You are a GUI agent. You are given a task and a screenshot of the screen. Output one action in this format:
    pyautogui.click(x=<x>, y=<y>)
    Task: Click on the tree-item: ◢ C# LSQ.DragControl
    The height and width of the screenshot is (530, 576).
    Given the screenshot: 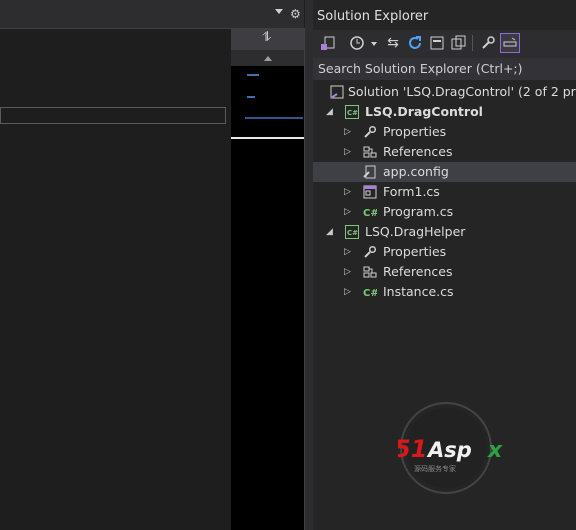 What is the action you would take?
    pyautogui.click(x=444, y=112)
    